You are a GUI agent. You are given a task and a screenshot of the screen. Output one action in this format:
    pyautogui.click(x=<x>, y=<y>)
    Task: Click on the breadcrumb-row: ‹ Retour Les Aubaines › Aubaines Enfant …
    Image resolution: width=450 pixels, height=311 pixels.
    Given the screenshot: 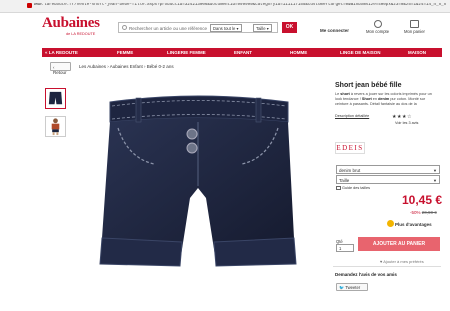 What is the action you would take?
    pyautogui.click(x=242, y=68)
    